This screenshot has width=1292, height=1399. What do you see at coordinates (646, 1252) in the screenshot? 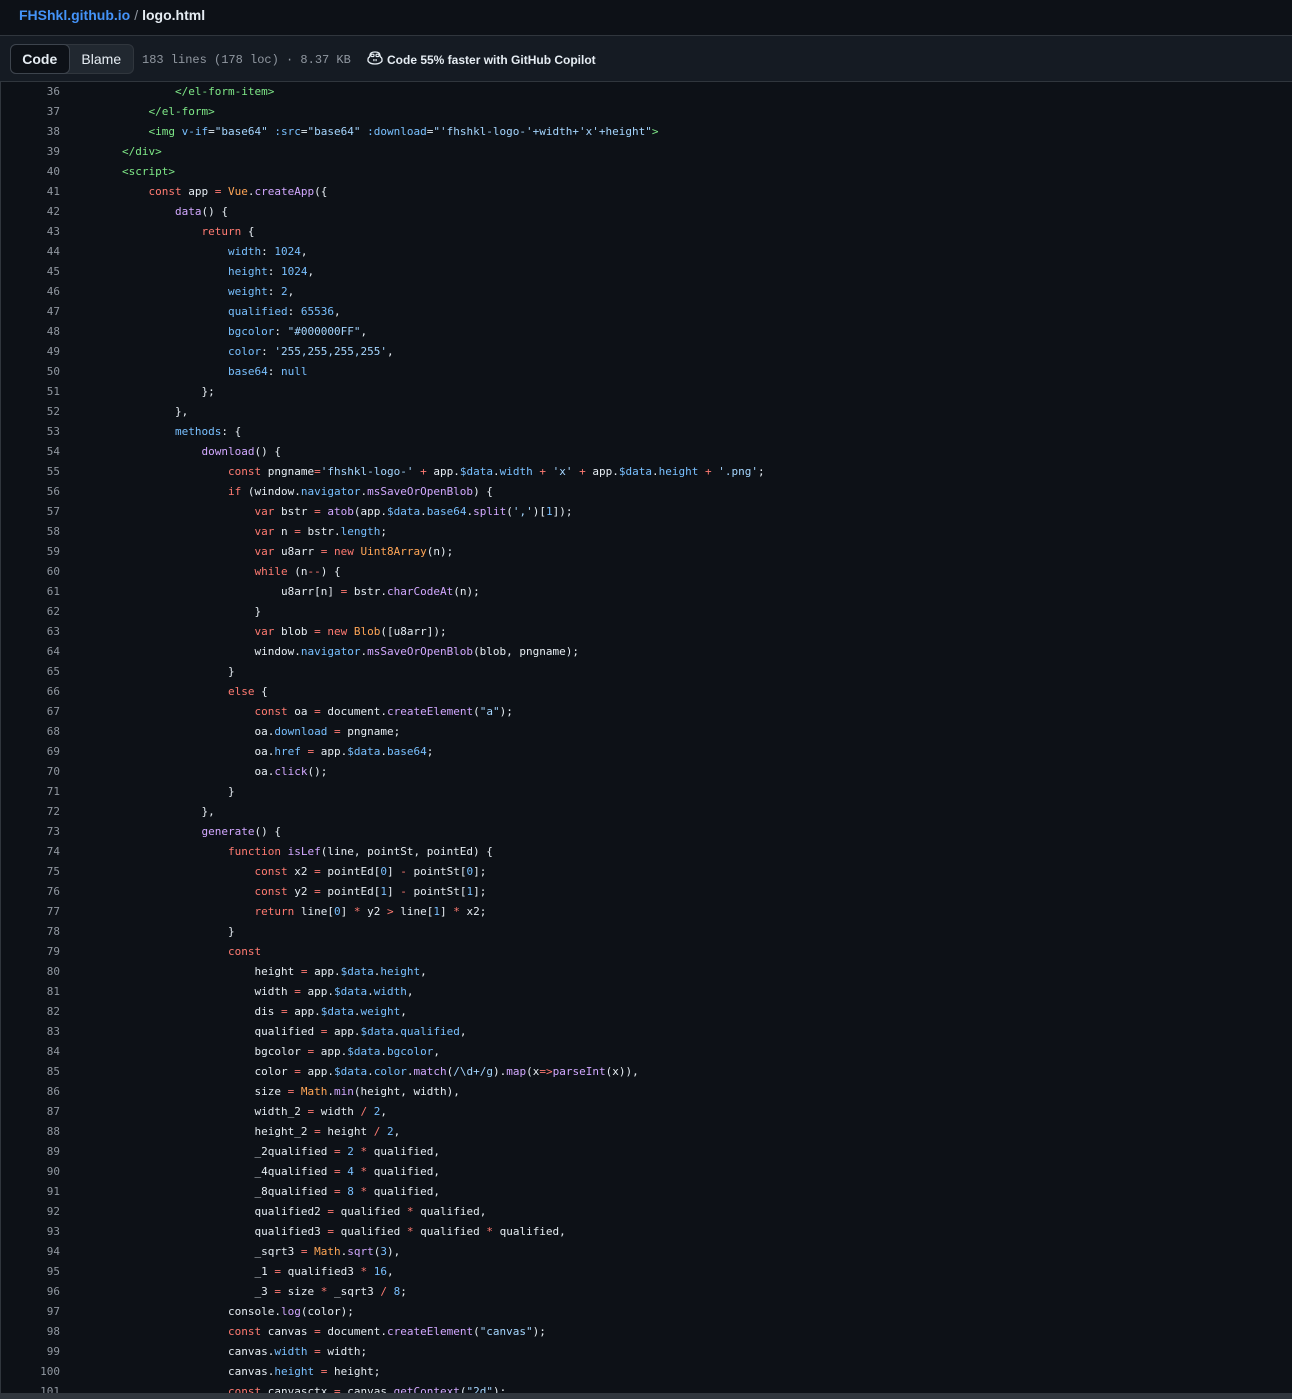
I see `code-line: 94 _sqrt3 = Math.sqrt(3),` at bounding box center [646, 1252].